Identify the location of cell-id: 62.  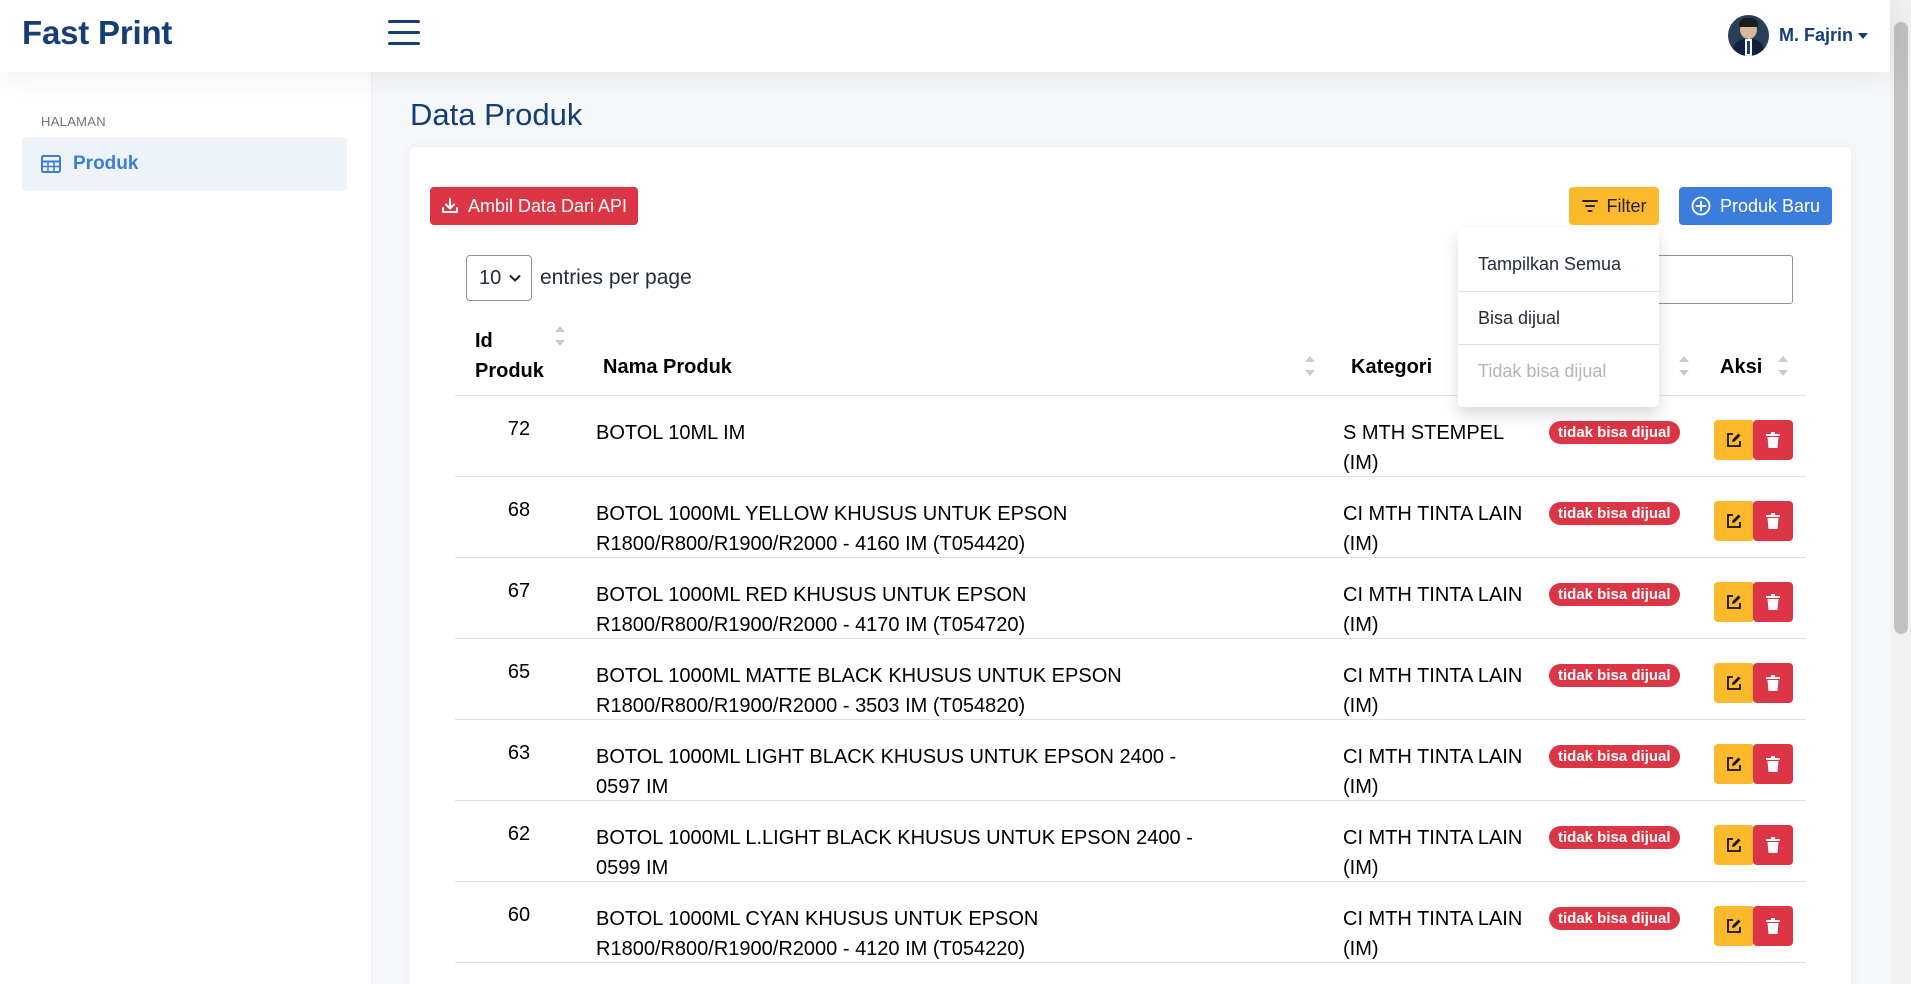
(519, 834).